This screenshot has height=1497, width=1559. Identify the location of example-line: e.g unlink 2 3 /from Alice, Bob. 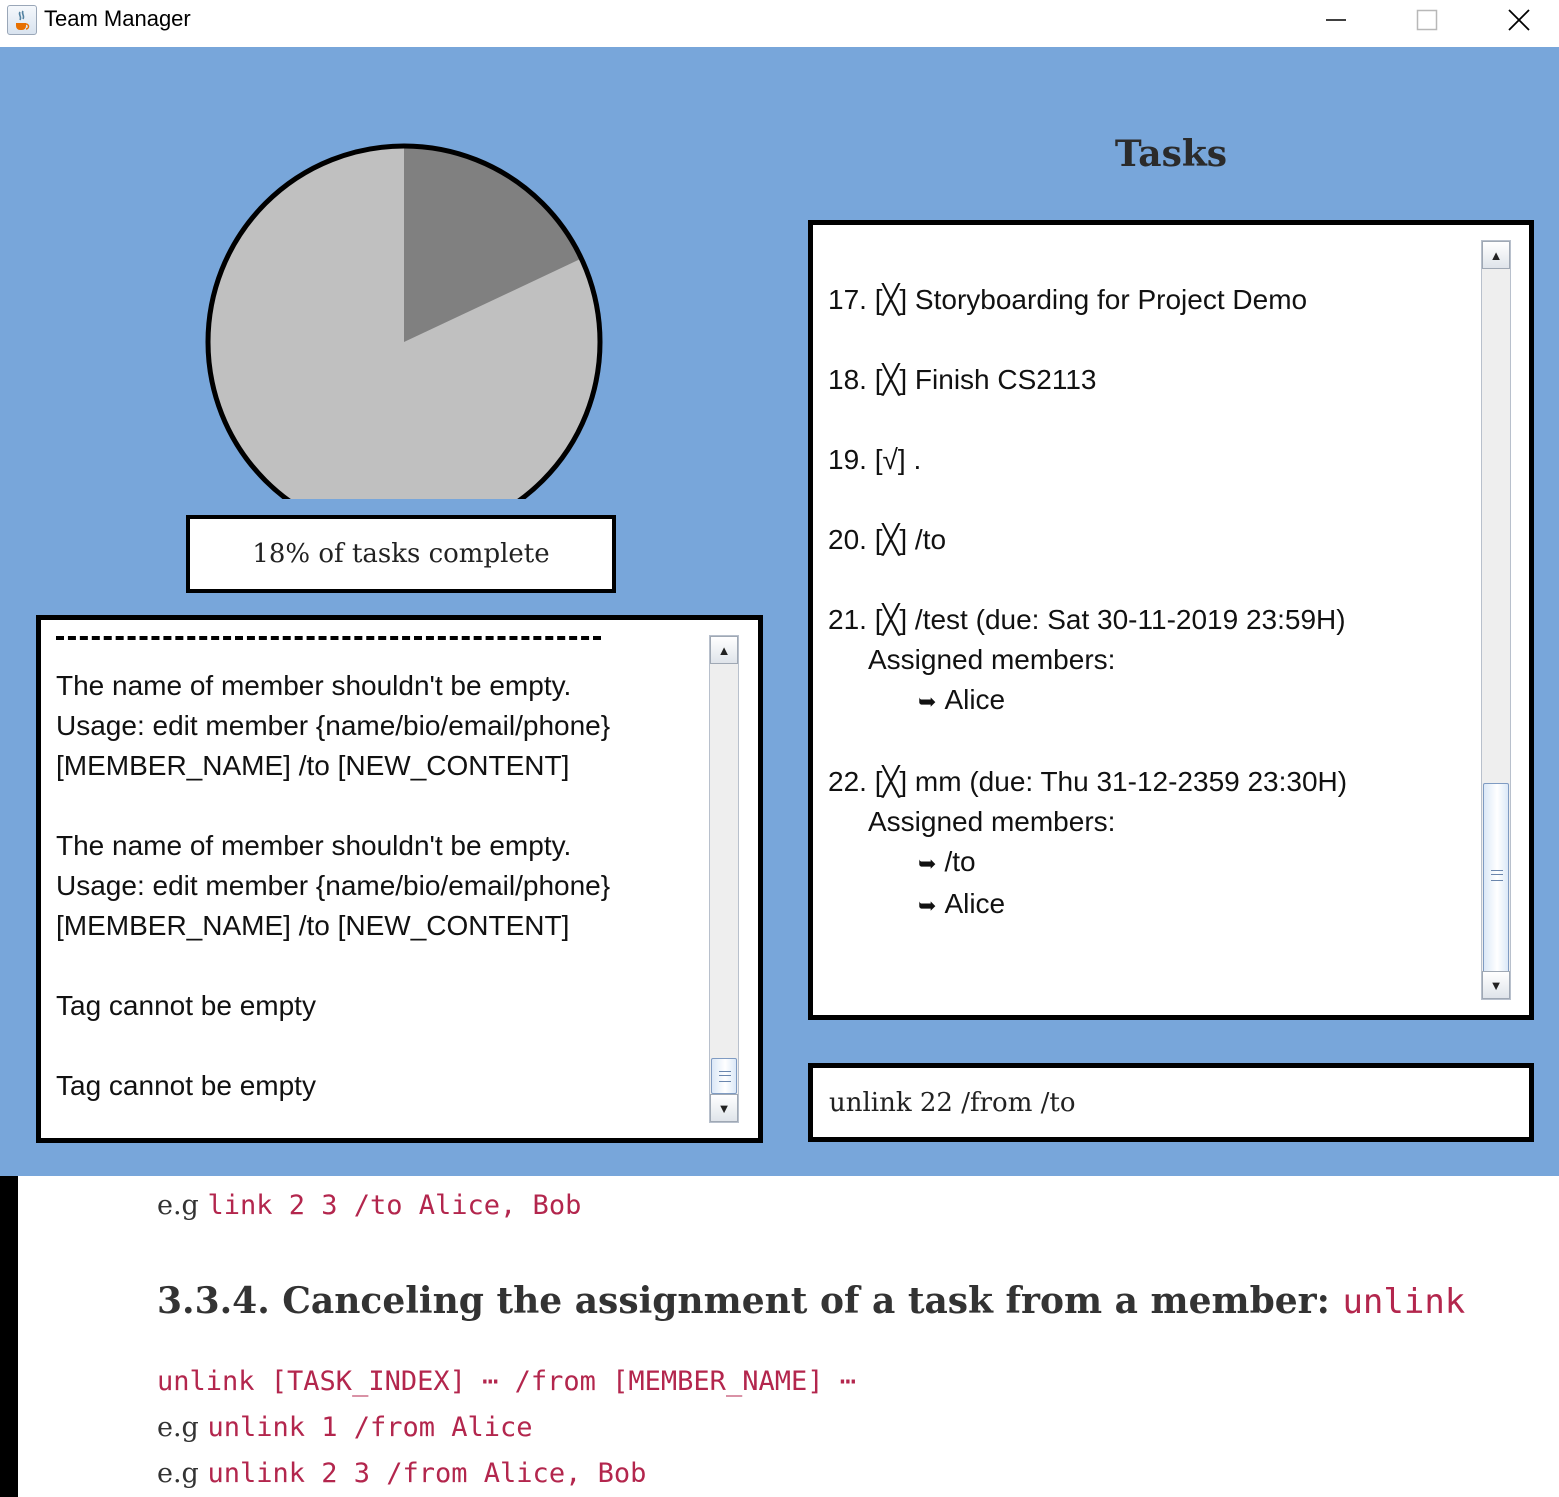
(401, 1473).